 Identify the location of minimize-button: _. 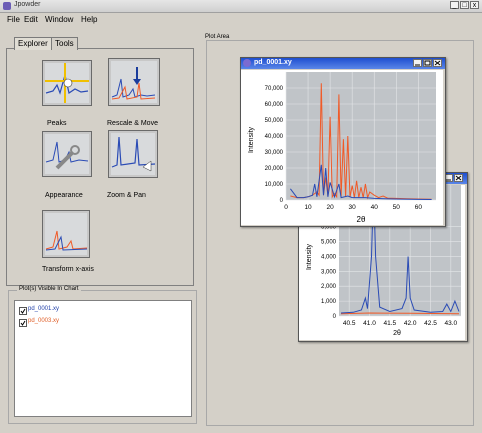
(454, 5).